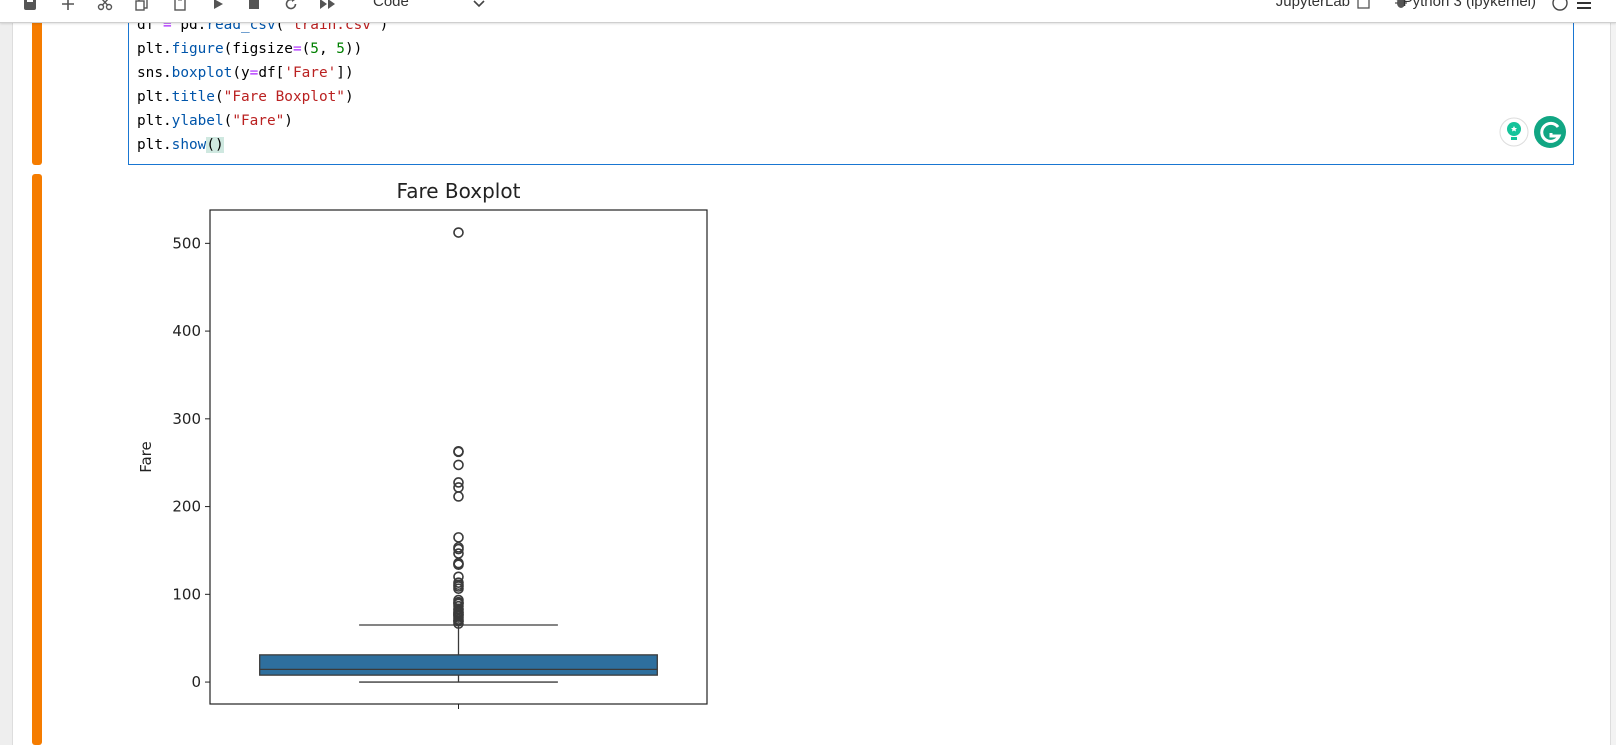 The height and width of the screenshot is (745, 1616). What do you see at coordinates (1363, 6) in the screenshot?
I see `window-icon` at bounding box center [1363, 6].